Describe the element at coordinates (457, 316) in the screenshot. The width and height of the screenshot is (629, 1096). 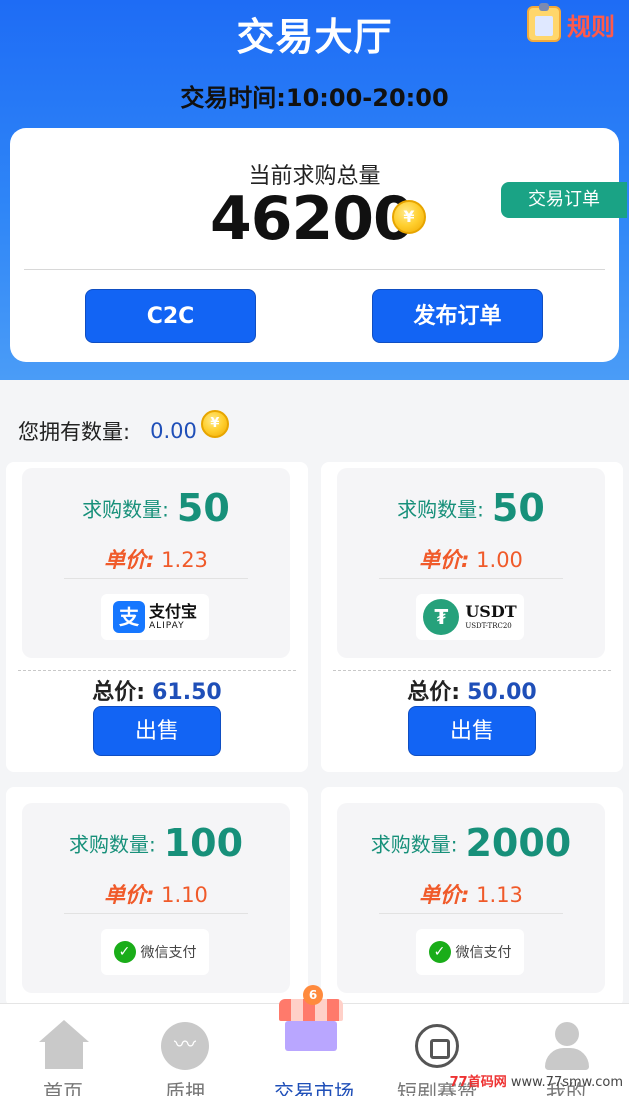
I see `publish-order-button: 发布订单` at that location.